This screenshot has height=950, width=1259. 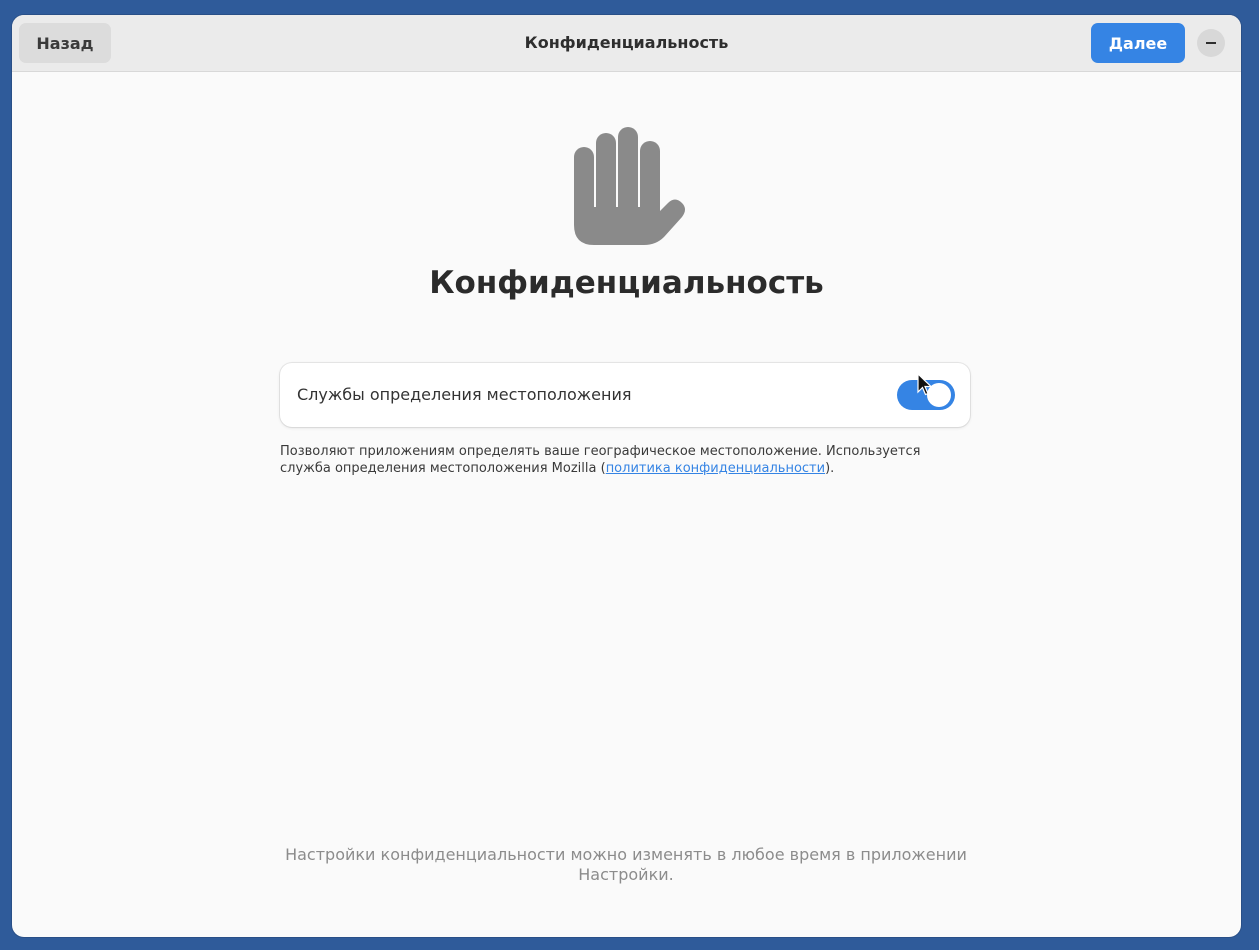 I want to click on back-button: Назад, so click(x=65, y=43).